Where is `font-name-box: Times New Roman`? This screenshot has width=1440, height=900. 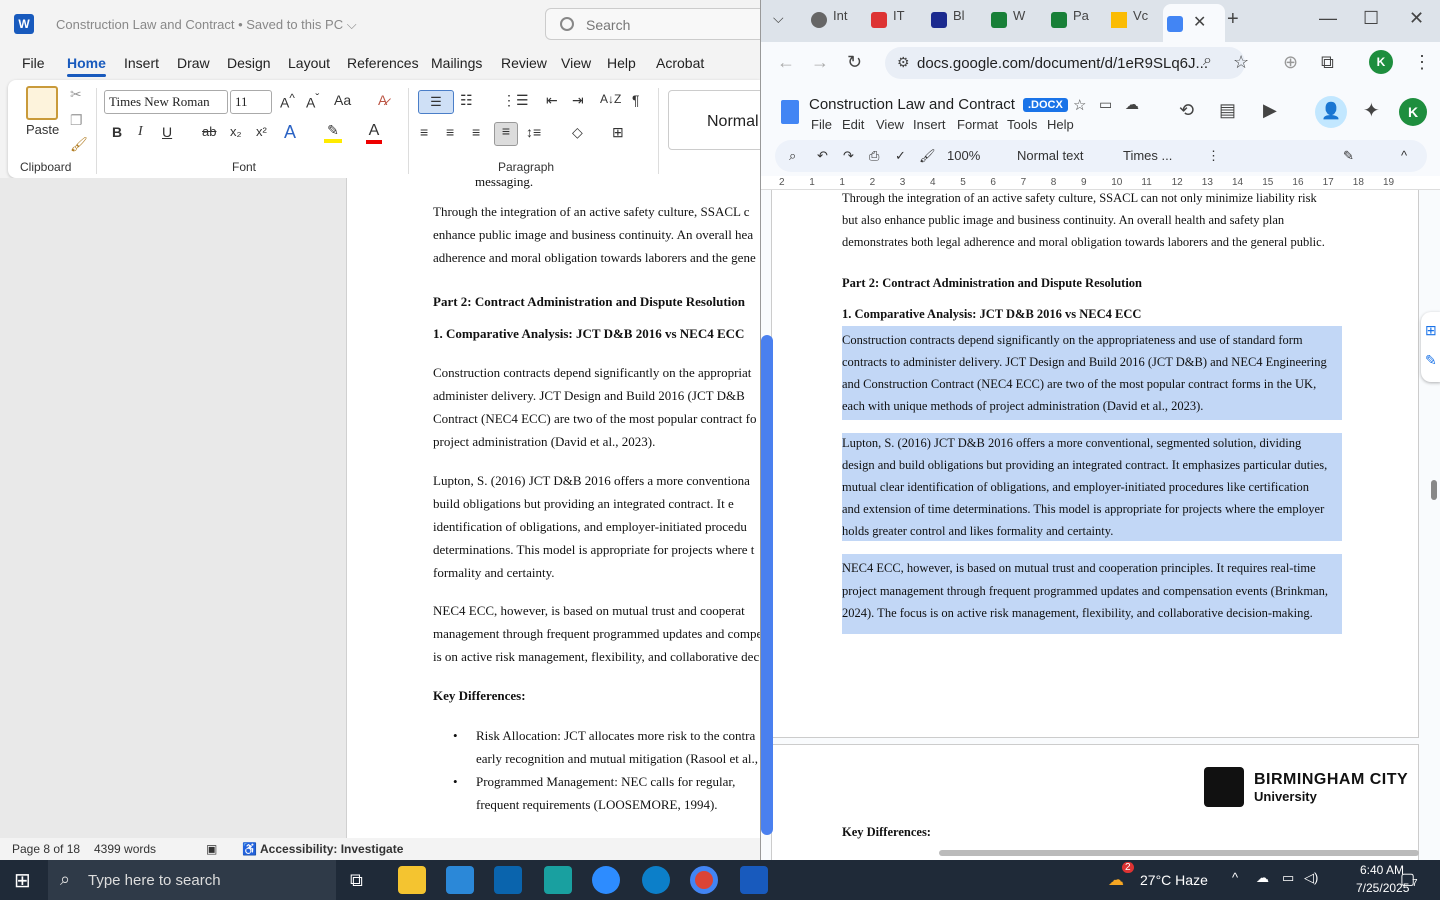 font-name-box: Times New Roman is located at coordinates (166, 102).